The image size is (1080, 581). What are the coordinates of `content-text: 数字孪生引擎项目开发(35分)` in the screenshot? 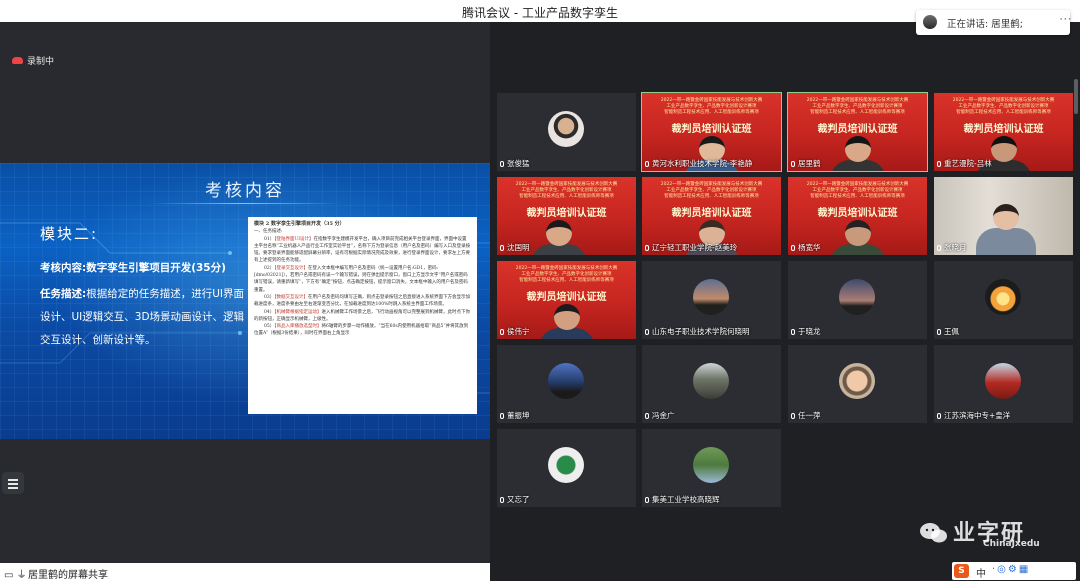 It's located at (156, 268).